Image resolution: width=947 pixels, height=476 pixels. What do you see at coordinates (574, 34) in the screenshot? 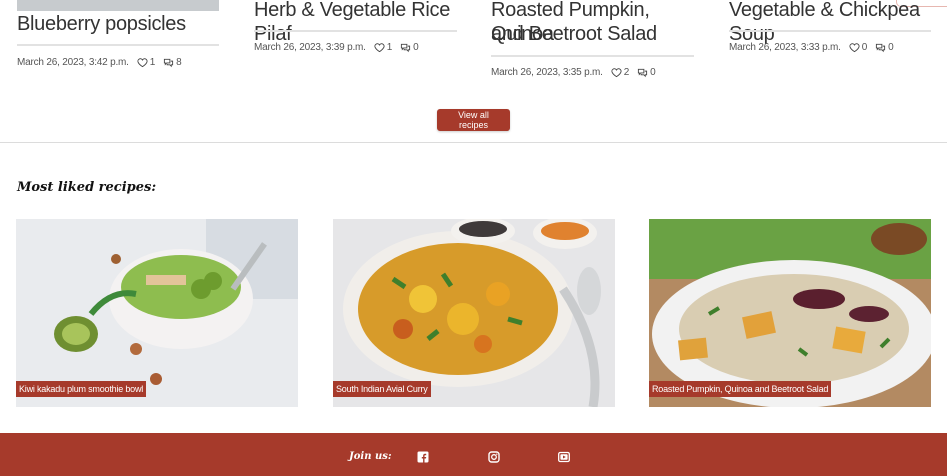
I see `recipe-title-line2: and Beetroot Salad` at bounding box center [574, 34].